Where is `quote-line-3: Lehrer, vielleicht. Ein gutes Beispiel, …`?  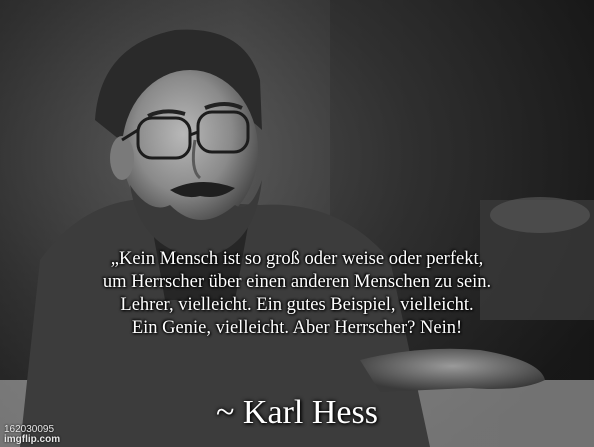
quote-line-3: Lehrer, vielleicht. Ein gutes Beispiel, … is located at coordinates (297, 305).